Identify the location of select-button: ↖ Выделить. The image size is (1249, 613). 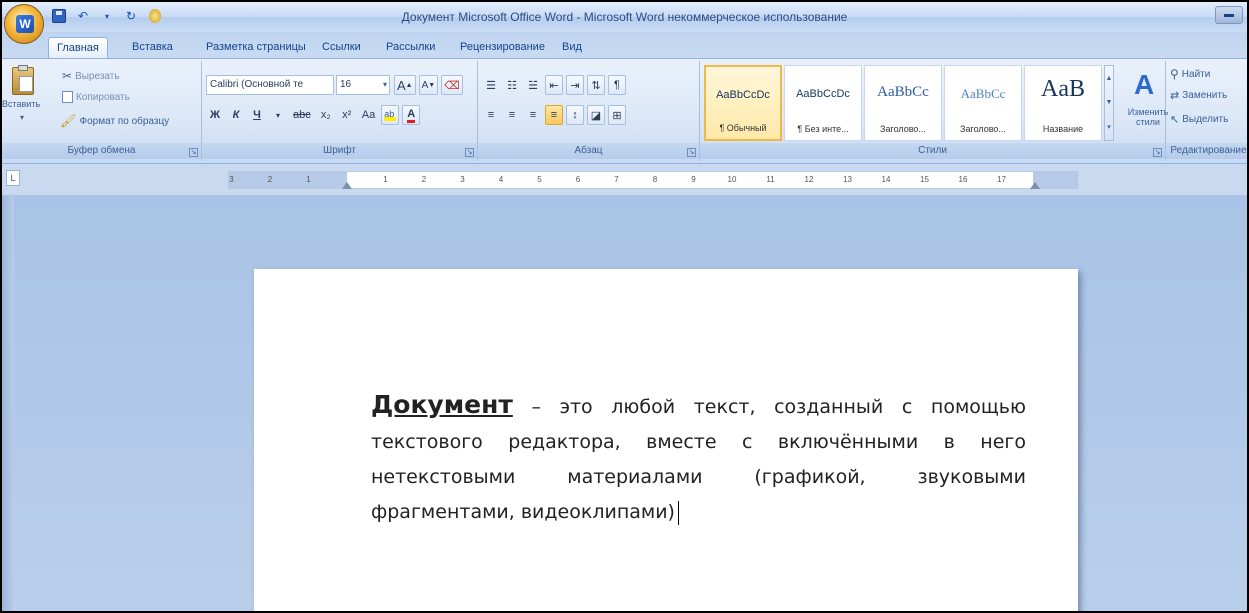
(1199, 119).